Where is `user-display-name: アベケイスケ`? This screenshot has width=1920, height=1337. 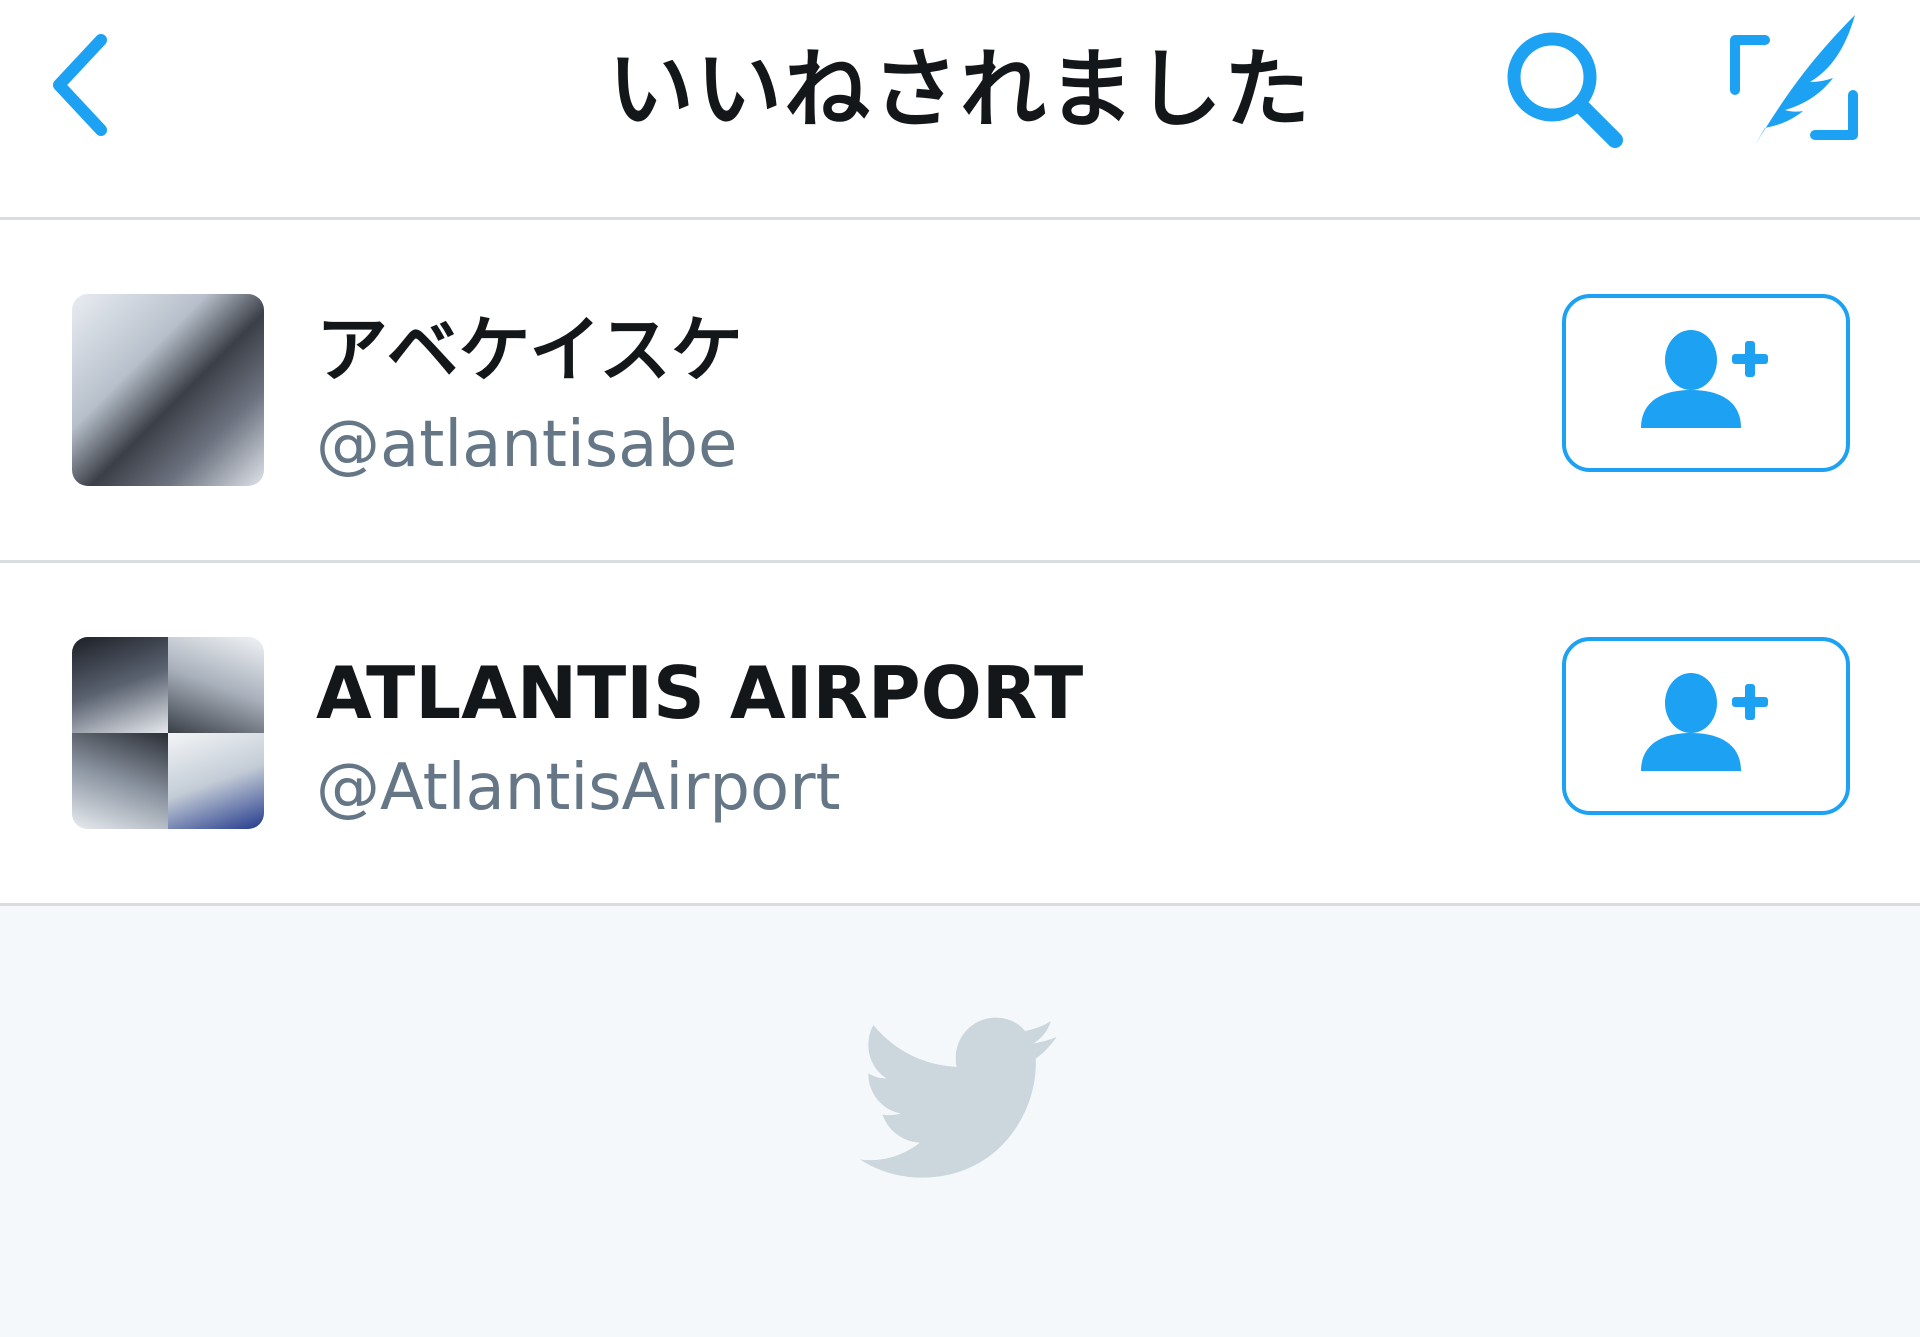 user-display-name: アベケイスケ is located at coordinates (529, 350).